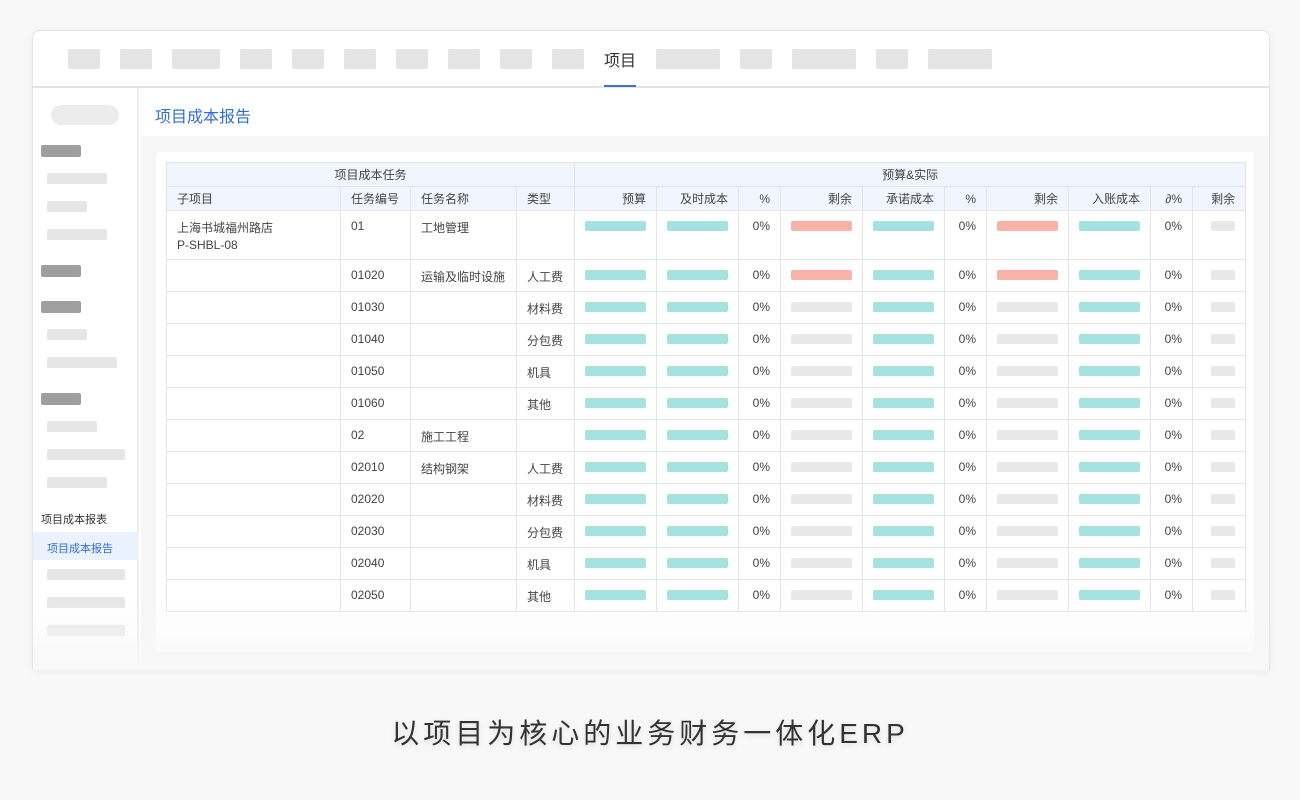 This screenshot has width=1300, height=800. What do you see at coordinates (86, 546) in the screenshot?
I see `sidebar-item-project-cost-report: 项目成本报告` at bounding box center [86, 546].